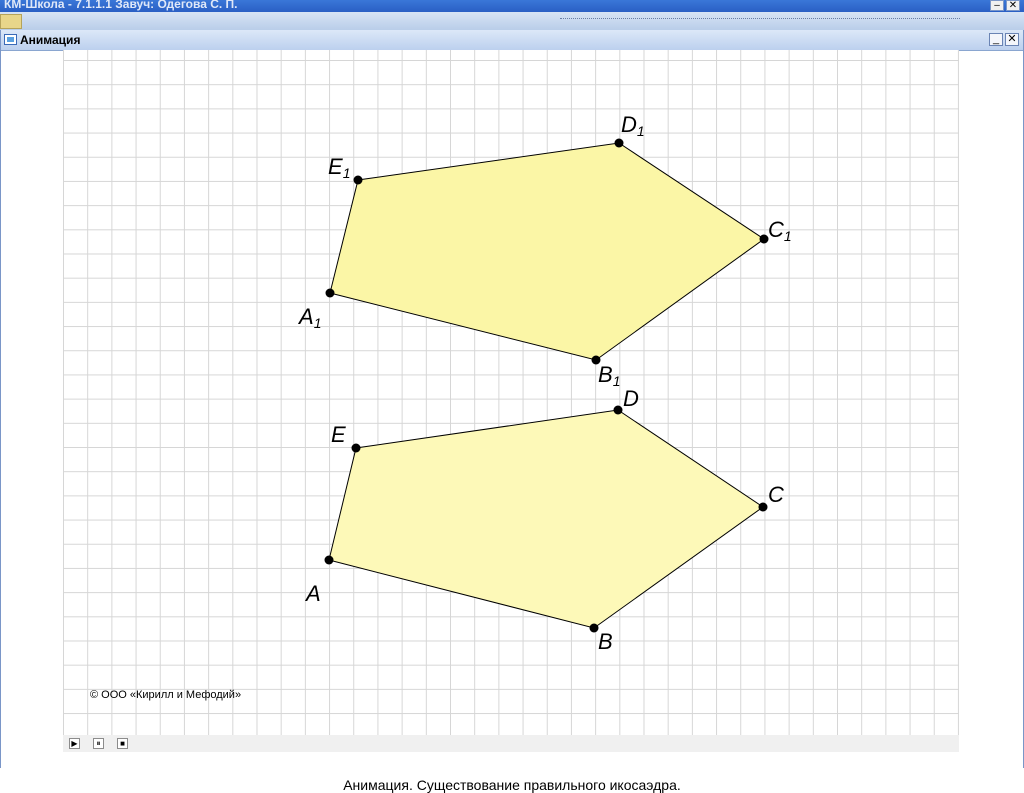 This screenshot has height=793, width=1024. I want to click on animation-window-titlebar: Анимация _ ✕, so click(512, 40).